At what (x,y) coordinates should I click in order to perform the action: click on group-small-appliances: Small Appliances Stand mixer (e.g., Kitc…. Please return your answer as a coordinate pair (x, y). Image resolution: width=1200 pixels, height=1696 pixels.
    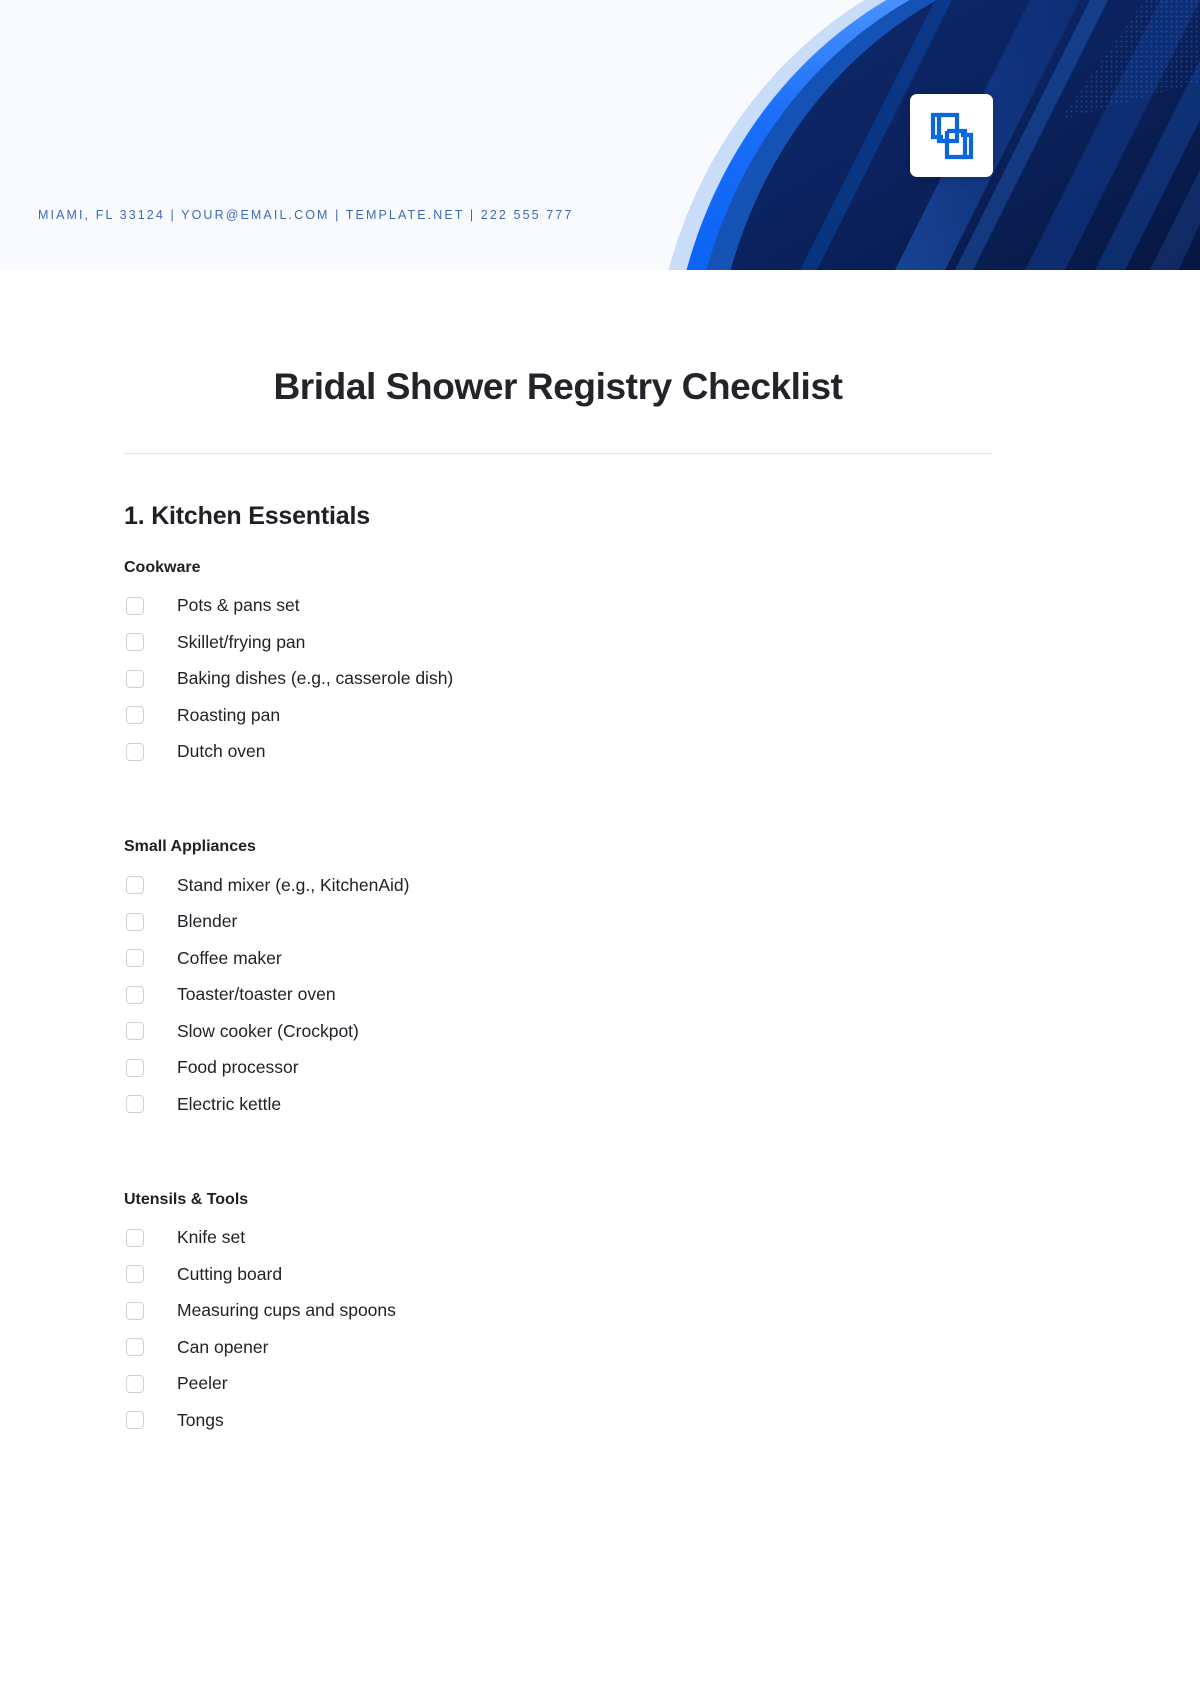
    Looking at the image, I should click on (558, 980).